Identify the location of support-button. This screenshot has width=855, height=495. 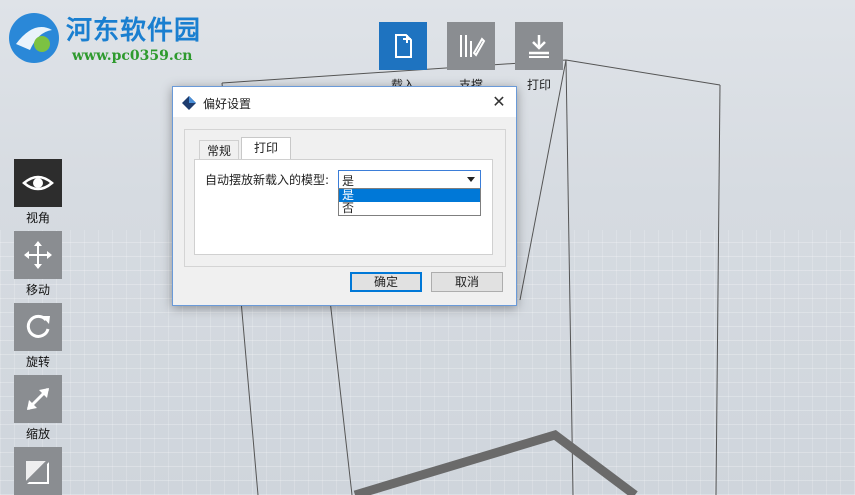
(471, 46).